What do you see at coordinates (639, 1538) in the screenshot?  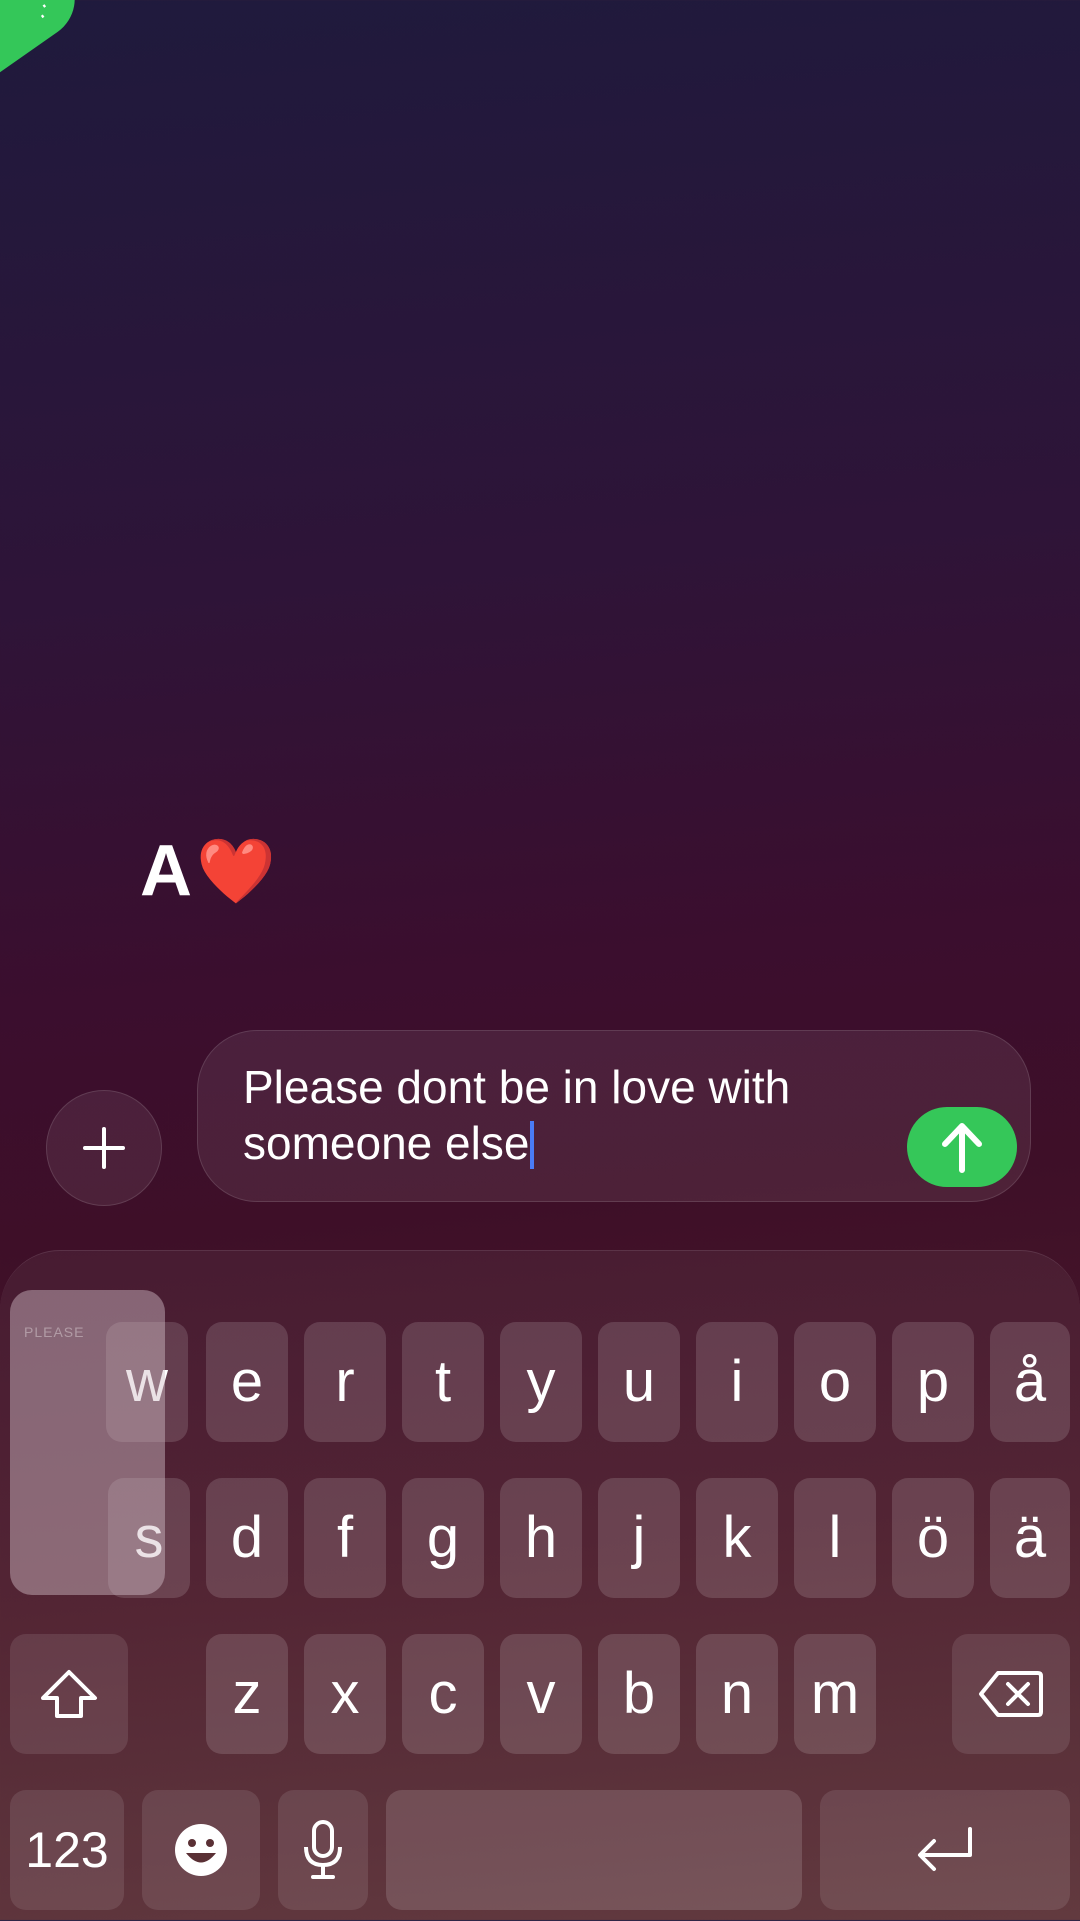 I see `key-j: j` at bounding box center [639, 1538].